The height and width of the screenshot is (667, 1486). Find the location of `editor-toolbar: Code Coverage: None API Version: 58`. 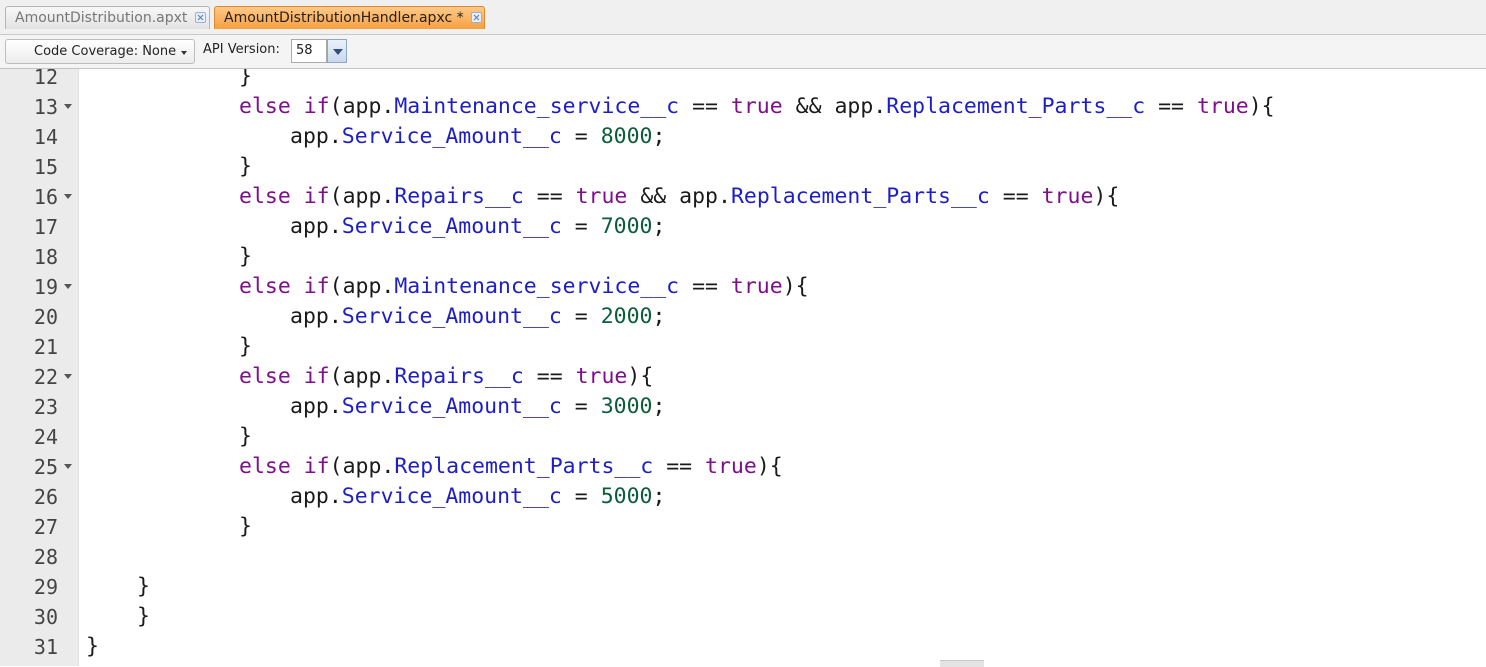

editor-toolbar: Code Coverage: None API Version: 58 is located at coordinates (743, 52).